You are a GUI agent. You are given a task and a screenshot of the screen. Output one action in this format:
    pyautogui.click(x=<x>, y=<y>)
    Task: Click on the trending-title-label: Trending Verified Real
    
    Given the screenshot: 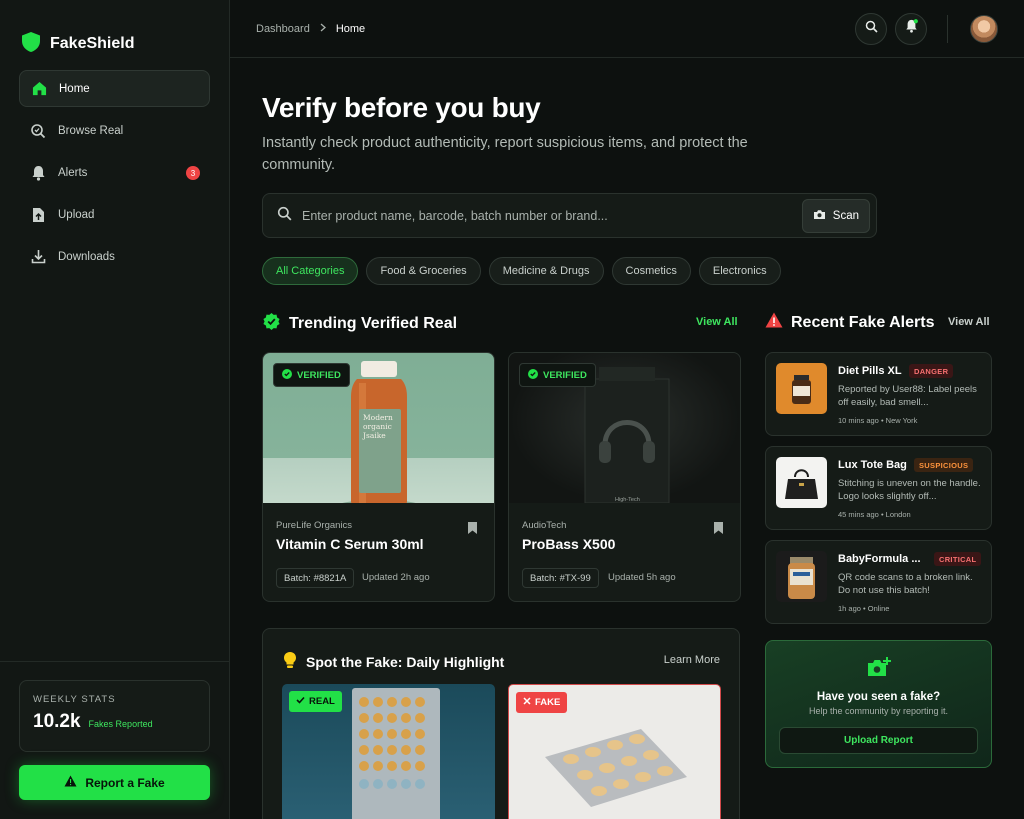 What is the action you would take?
    pyautogui.click(x=373, y=323)
    